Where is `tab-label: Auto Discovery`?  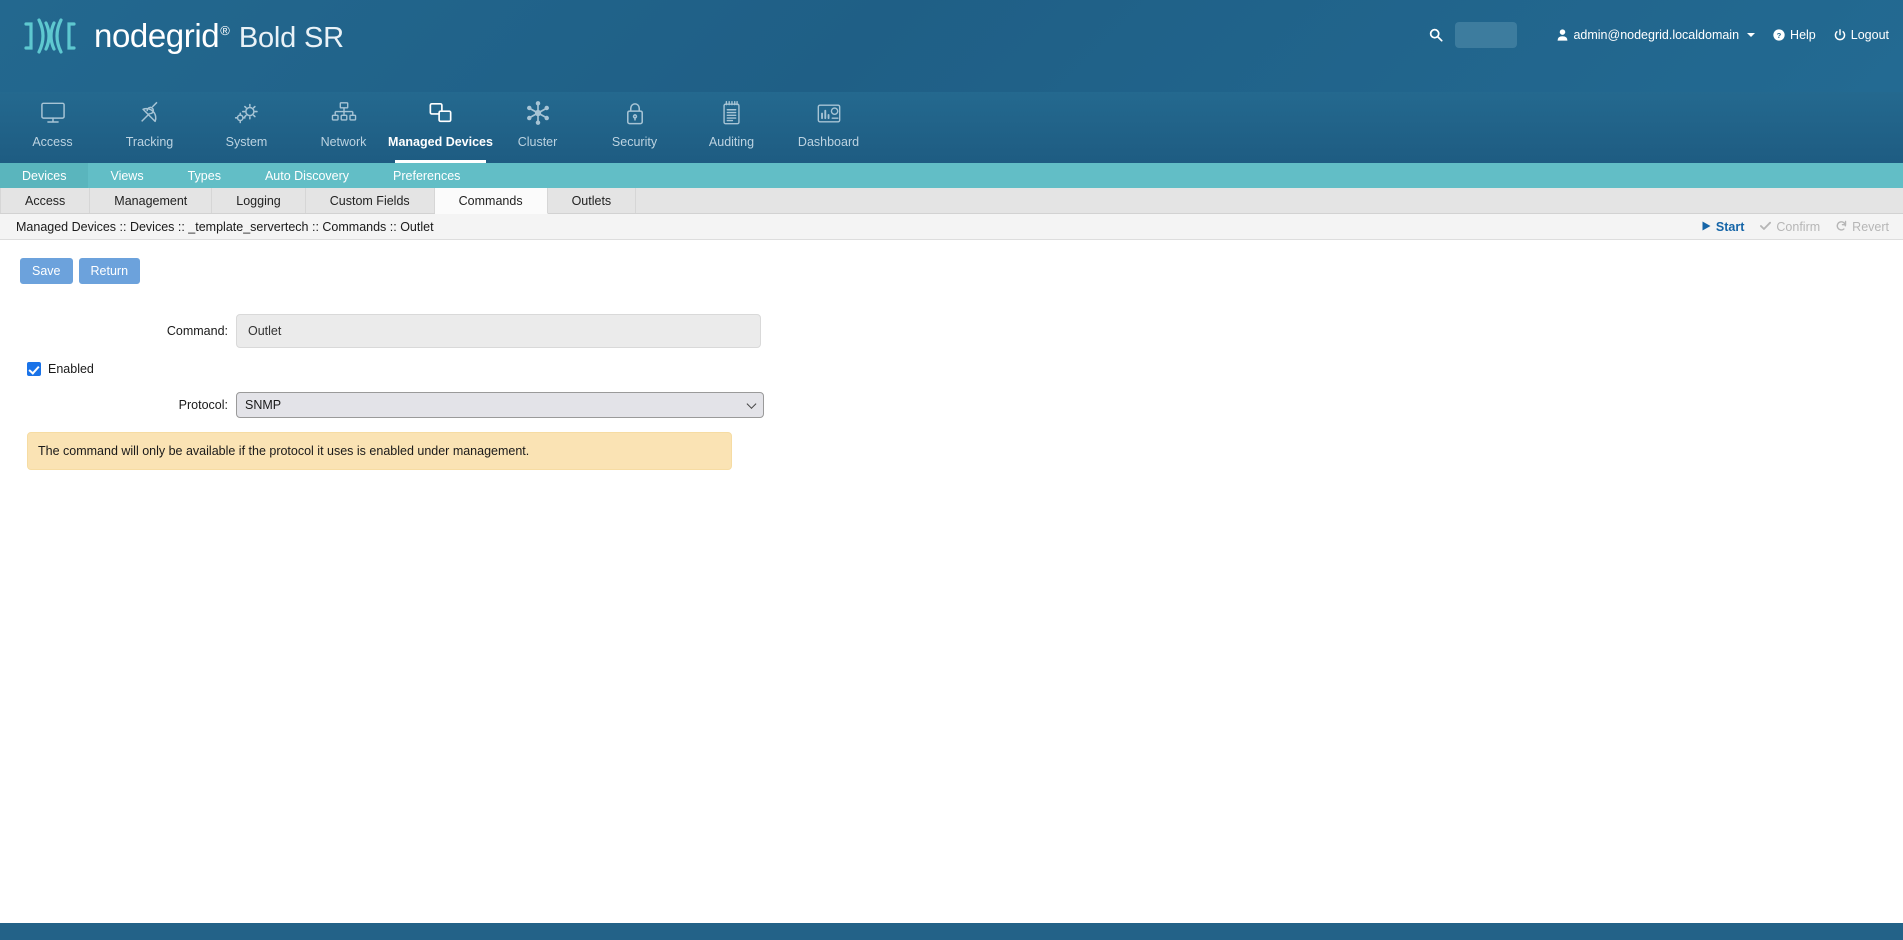
tab-label: Auto Discovery is located at coordinates (307, 175).